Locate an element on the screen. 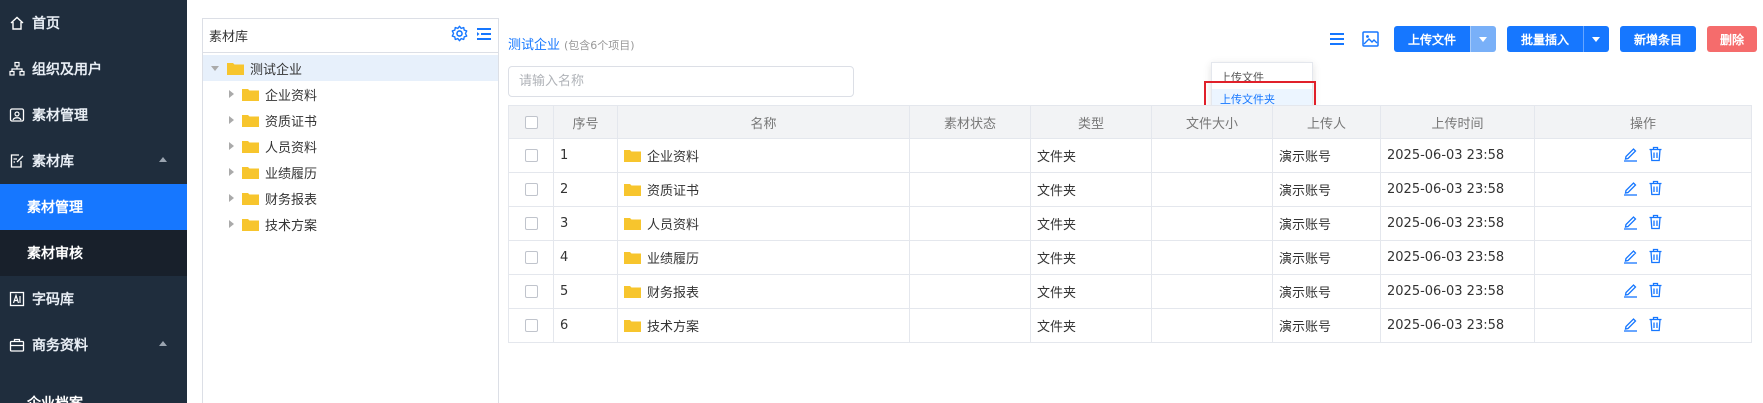 The image size is (1763, 403). table-row: 6 技术方案 文件夹 演示账号 2025-06-03 23:58 is located at coordinates (1130, 325).